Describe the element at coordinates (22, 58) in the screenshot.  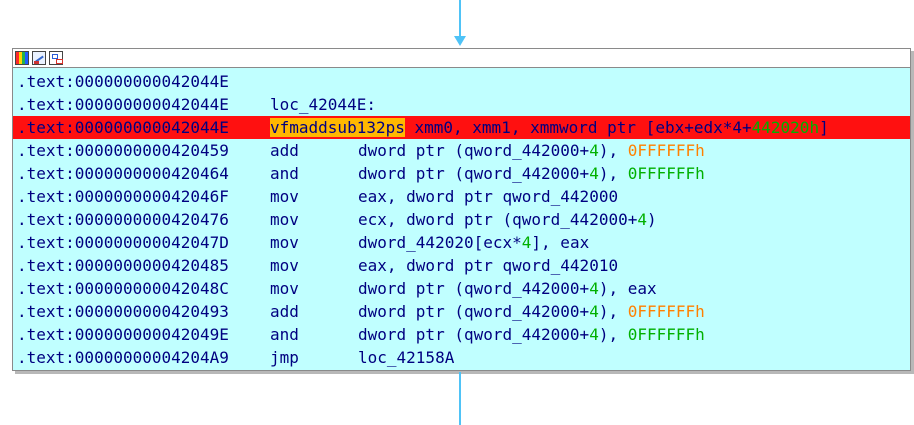
I see `color-palette-icon` at that location.